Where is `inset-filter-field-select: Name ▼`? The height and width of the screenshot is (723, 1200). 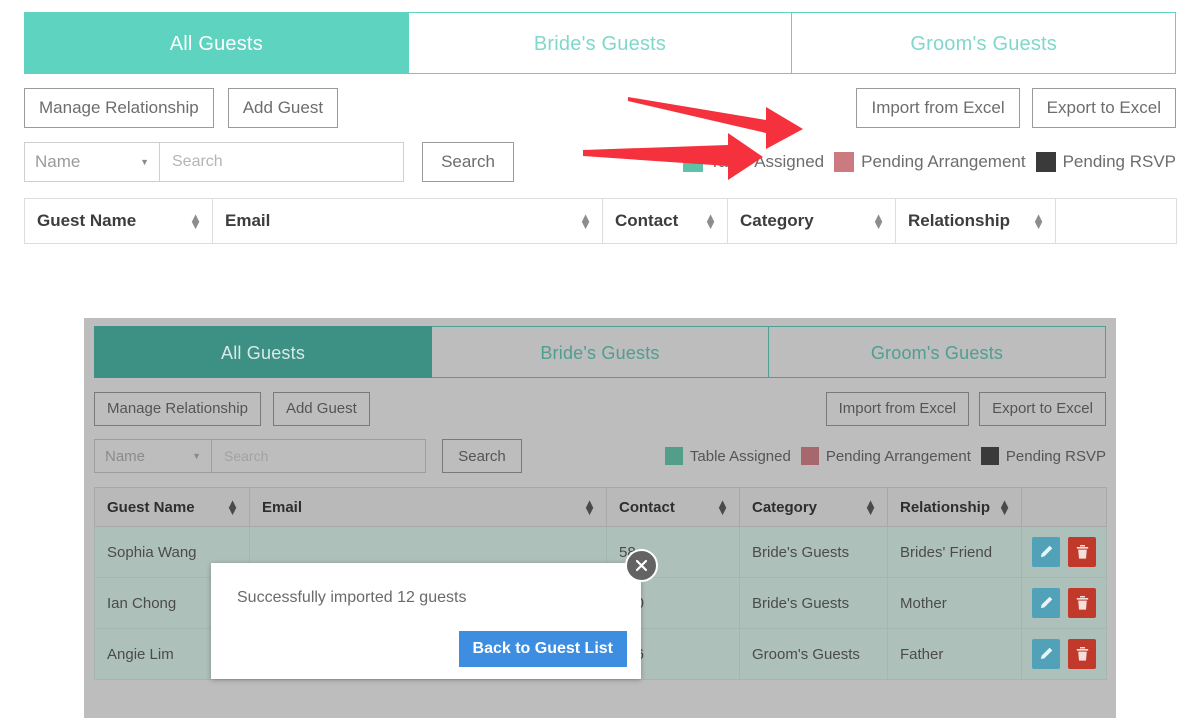 inset-filter-field-select: Name ▼ is located at coordinates (153, 456).